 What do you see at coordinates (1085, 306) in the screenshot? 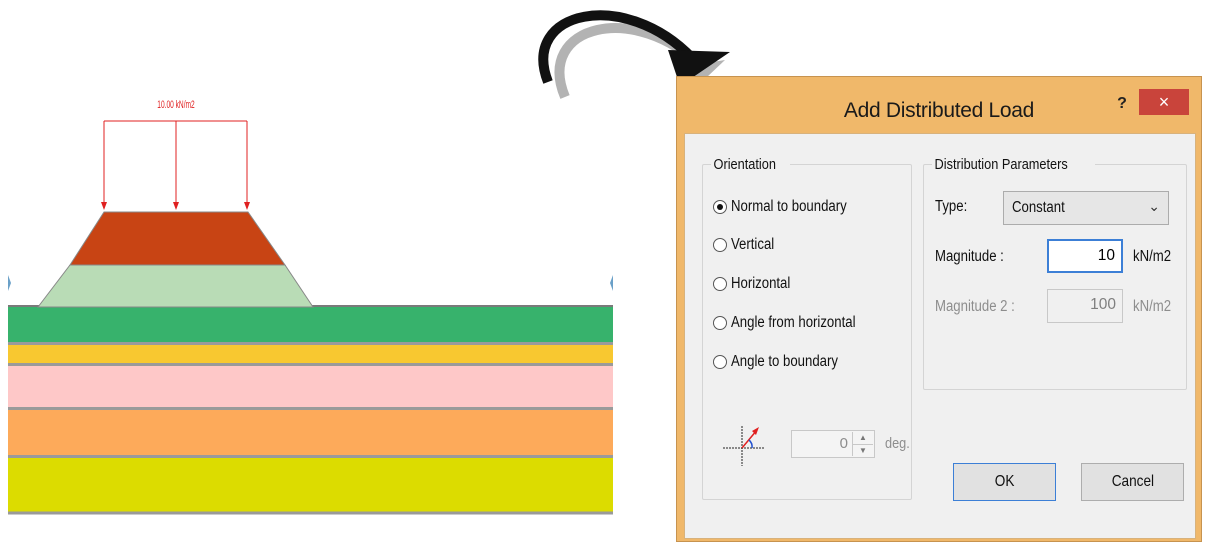
I see `magnitude2-input: 100` at bounding box center [1085, 306].